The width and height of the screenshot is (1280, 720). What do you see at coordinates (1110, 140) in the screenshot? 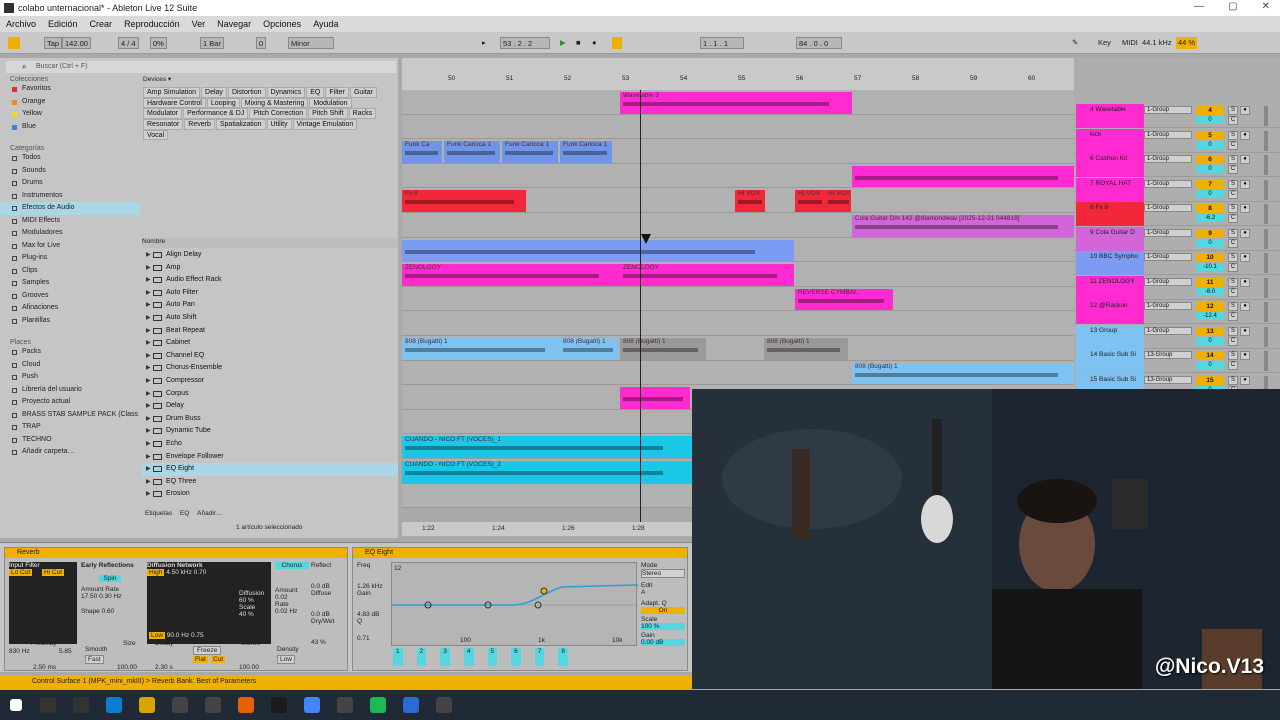
I see `track-name-cell: kick` at bounding box center [1110, 140].